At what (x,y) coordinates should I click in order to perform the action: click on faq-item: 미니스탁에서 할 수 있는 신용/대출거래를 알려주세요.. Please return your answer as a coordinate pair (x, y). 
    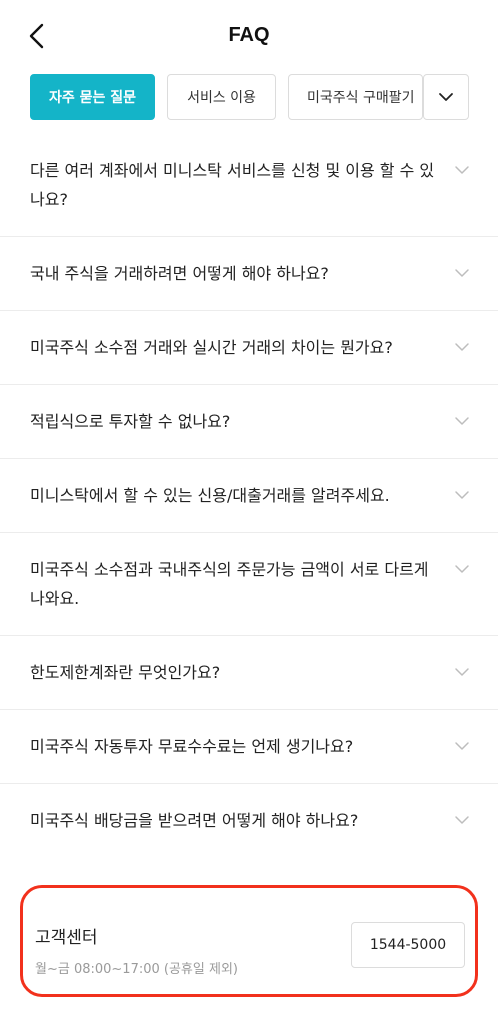
    Looking at the image, I should click on (249, 496).